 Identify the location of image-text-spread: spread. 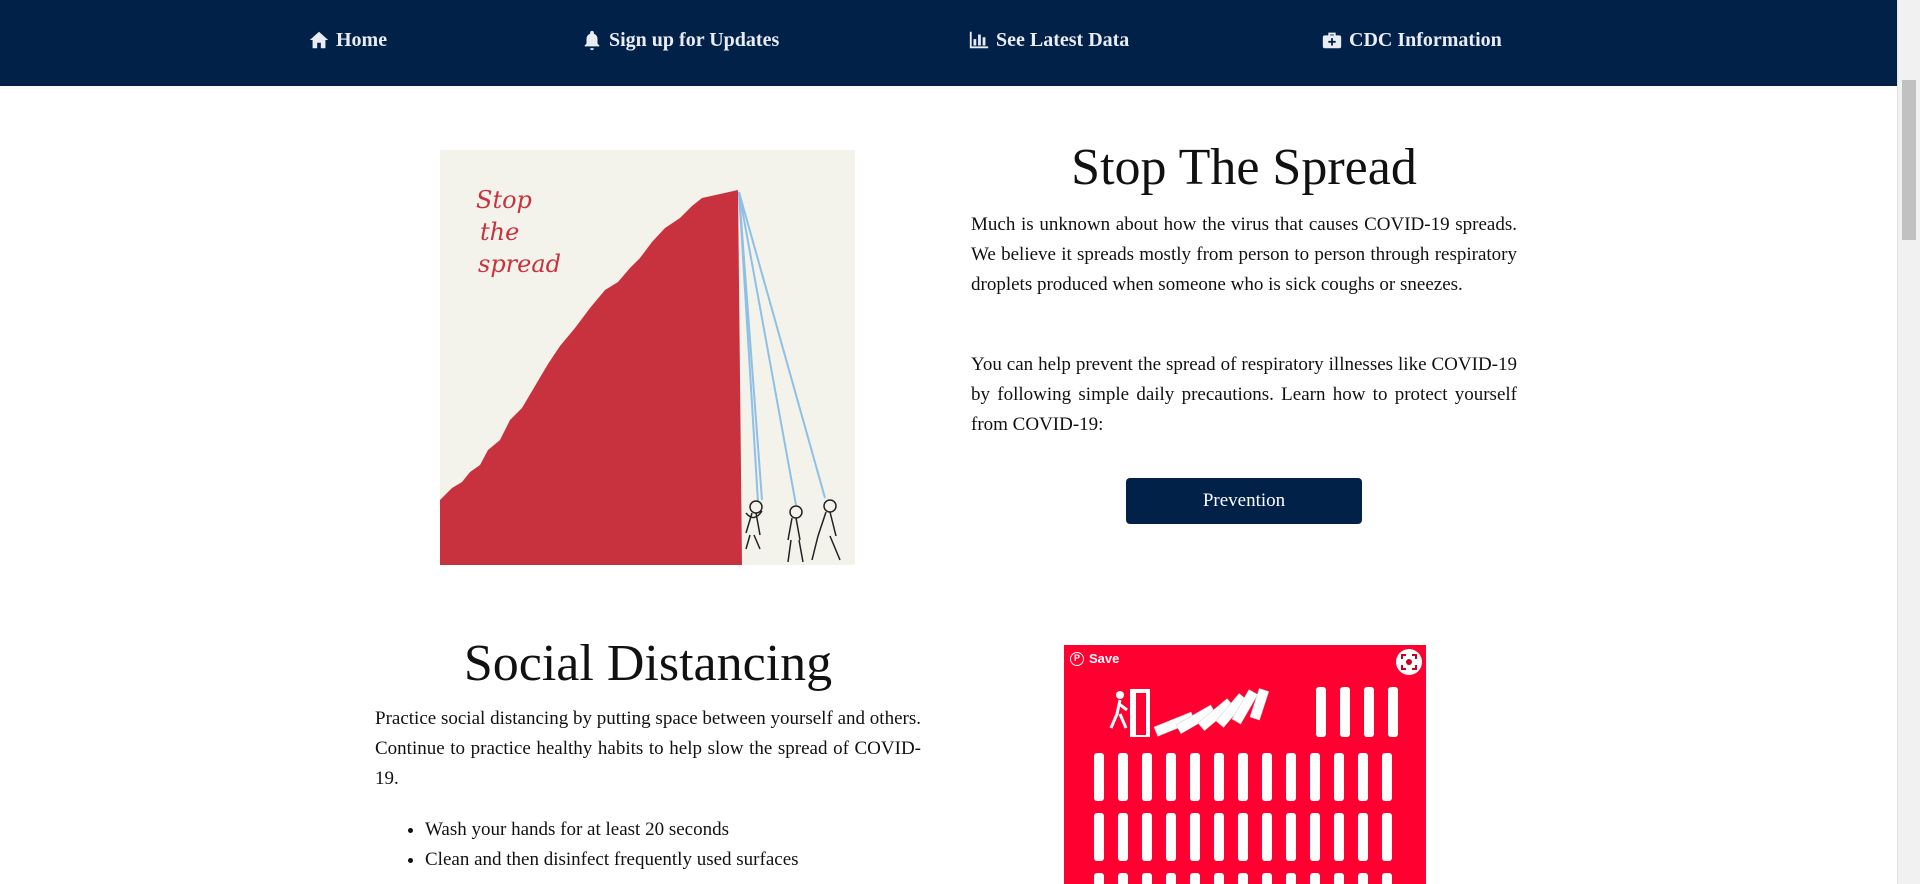
(519, 264).